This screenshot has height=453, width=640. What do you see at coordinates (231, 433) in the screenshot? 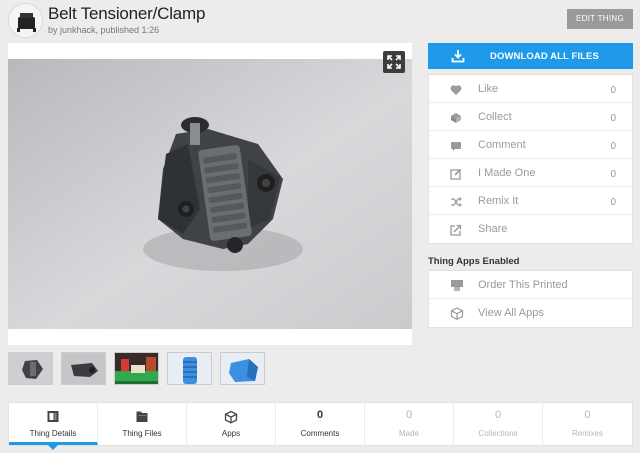
I see `tab-label: Apps` at bounding box center [231, 433].